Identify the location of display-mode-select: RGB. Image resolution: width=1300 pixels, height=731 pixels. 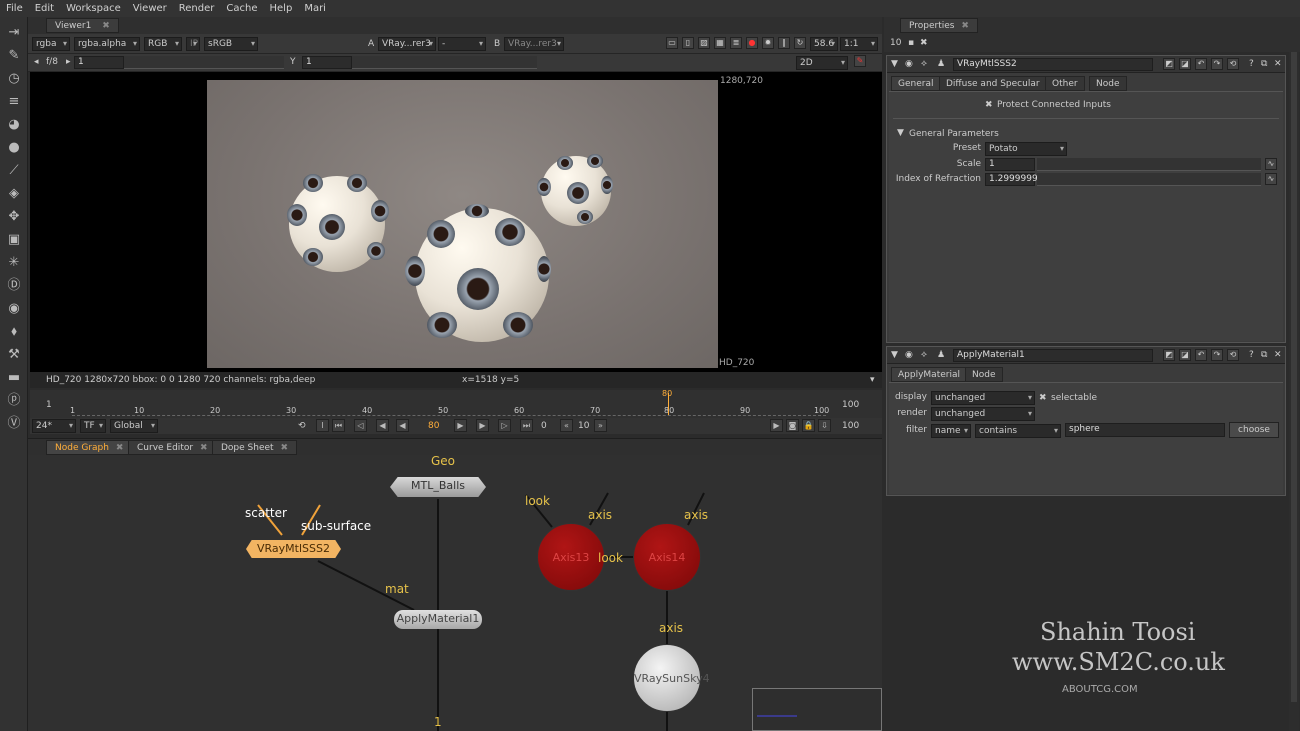
(163, 44).